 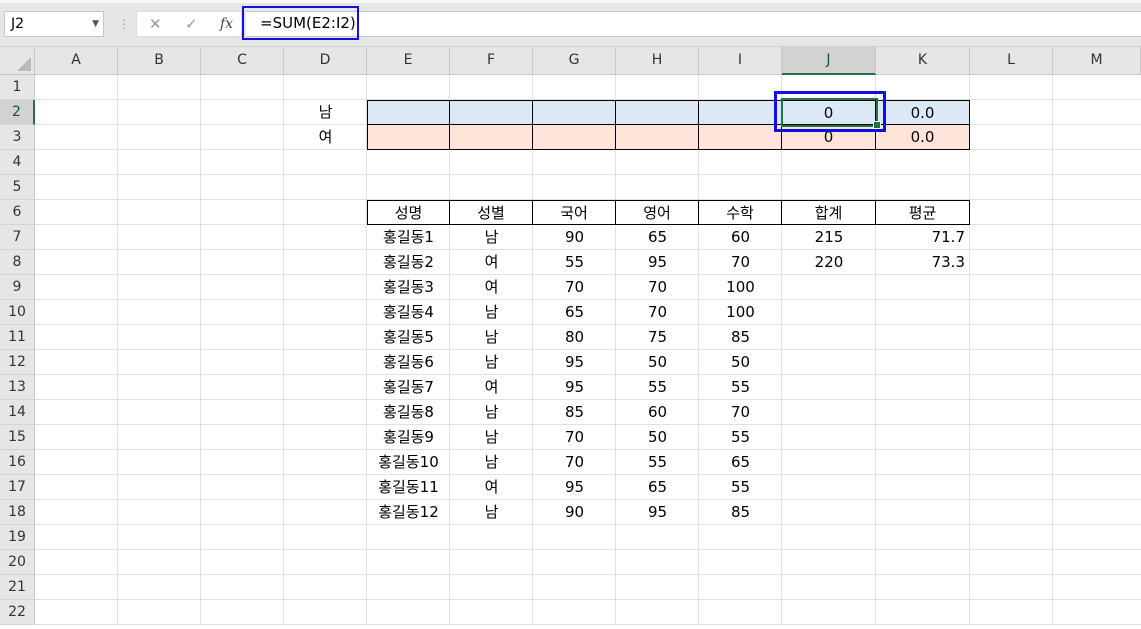 I want to click on column-header-l: L, so click(x=1011, y=61).